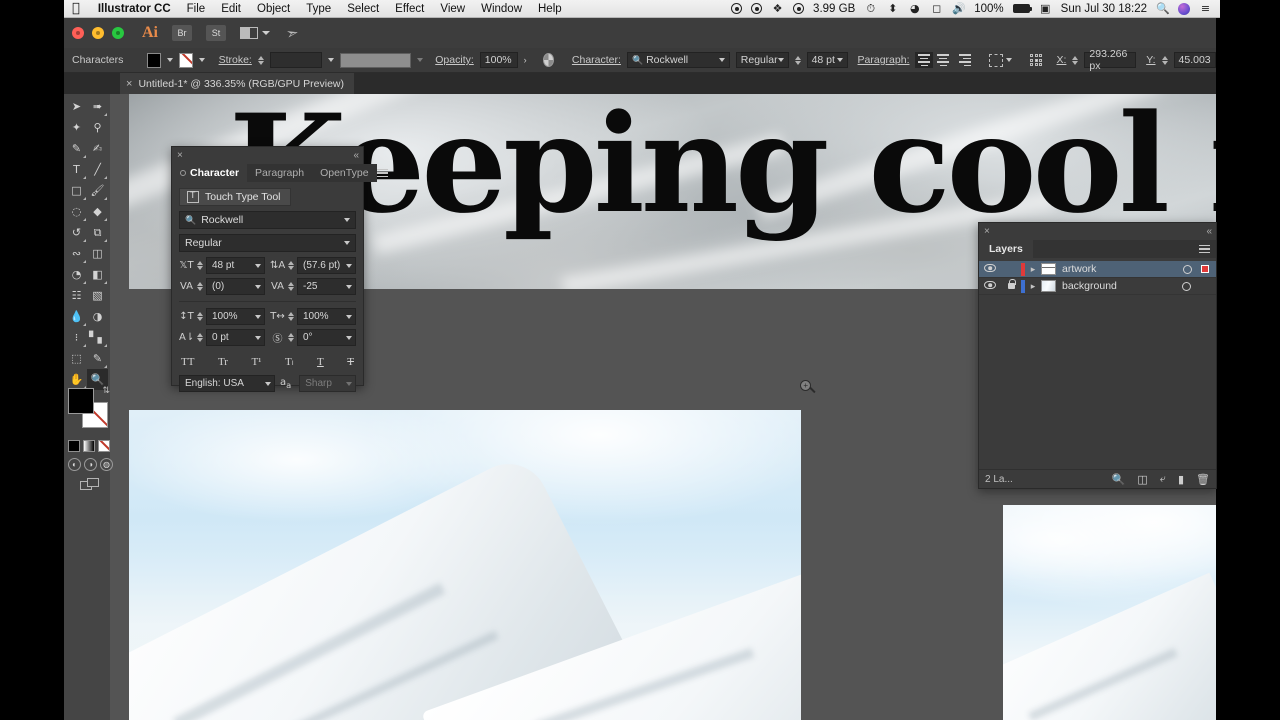 The image size is (1280, 720). Describe the element at coordinates (76, 127) in the screenshot. I see `magic-wand-tool: ✦` at that location.